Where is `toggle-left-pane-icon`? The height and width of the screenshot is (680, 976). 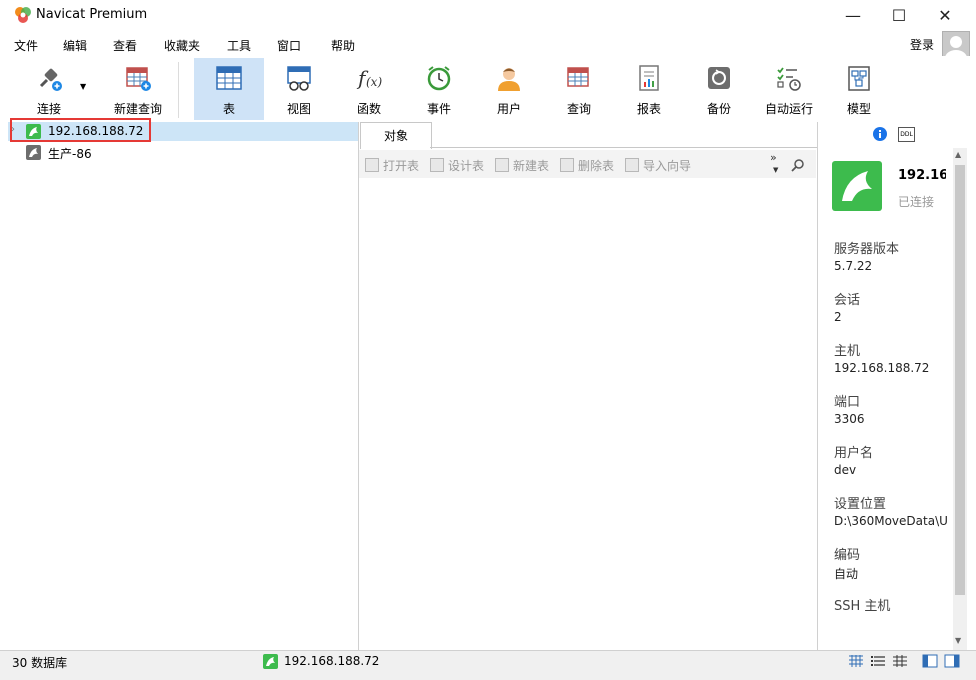
toggle-left-pane-icon is located at coordinates (930, 661).